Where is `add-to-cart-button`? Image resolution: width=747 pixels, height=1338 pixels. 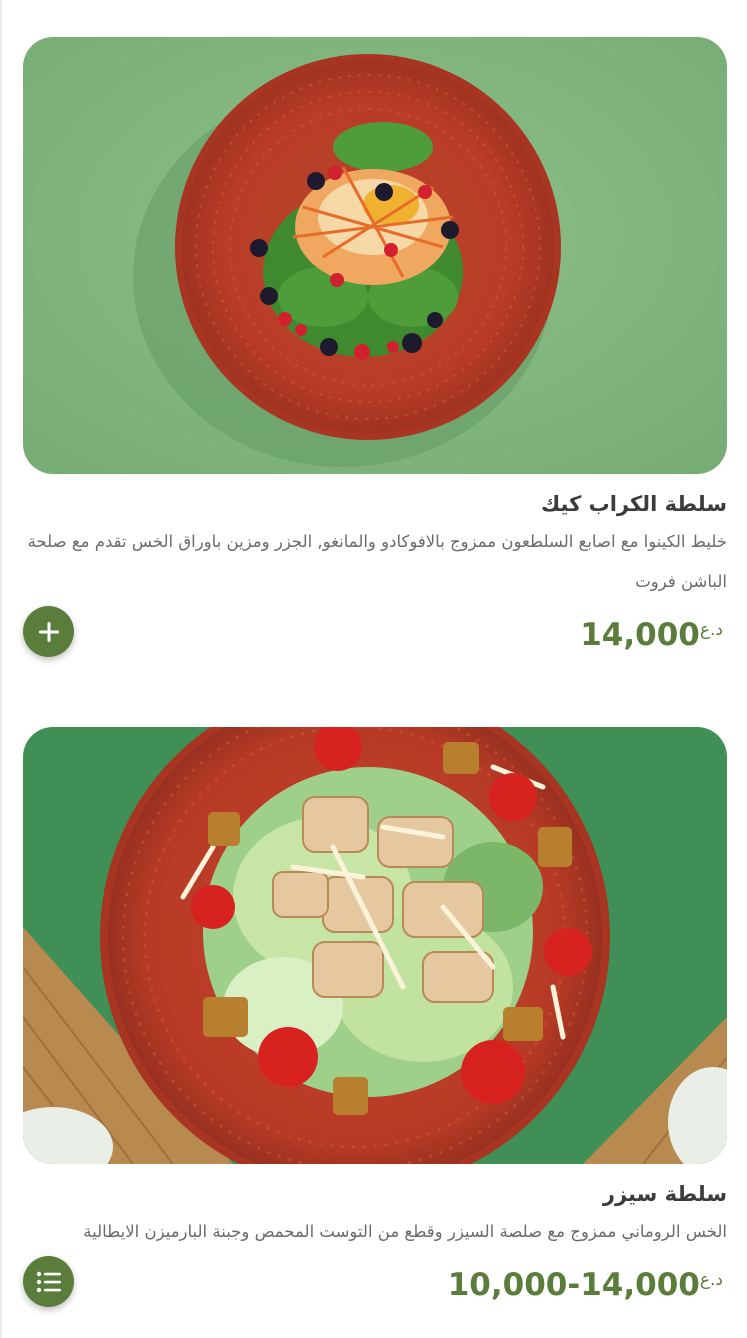 add-to-cart-button is located at coordinates (48, 631).